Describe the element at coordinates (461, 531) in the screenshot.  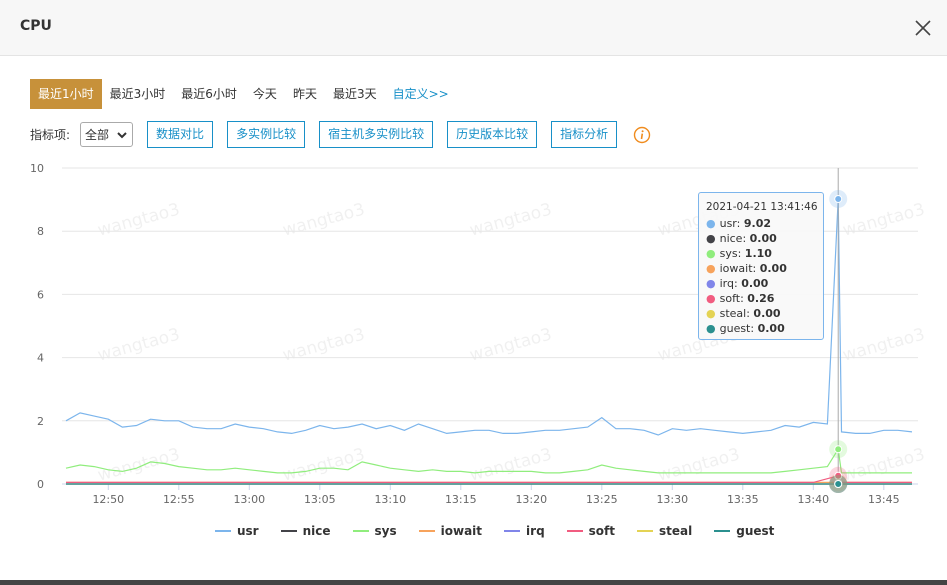
I see `legend-label: iowait` at that location.